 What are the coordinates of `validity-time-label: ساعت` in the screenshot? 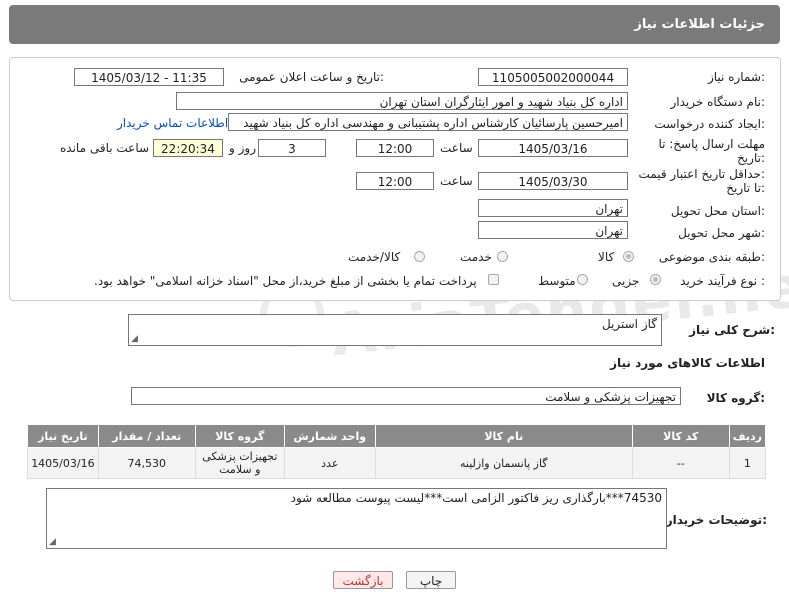 It's located at (456, 181).